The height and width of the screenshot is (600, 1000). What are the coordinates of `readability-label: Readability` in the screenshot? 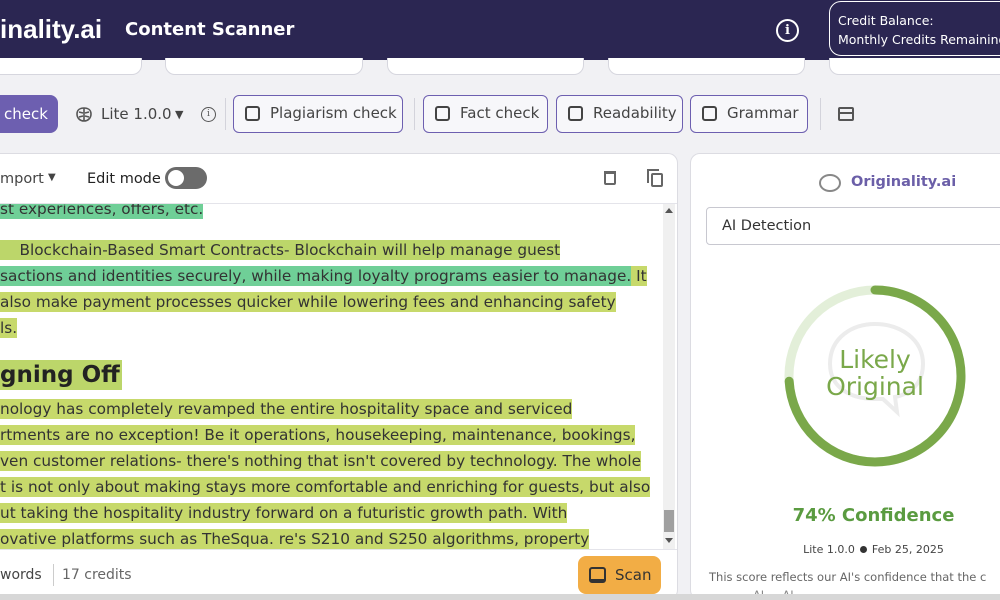 It's located at (635, 113).